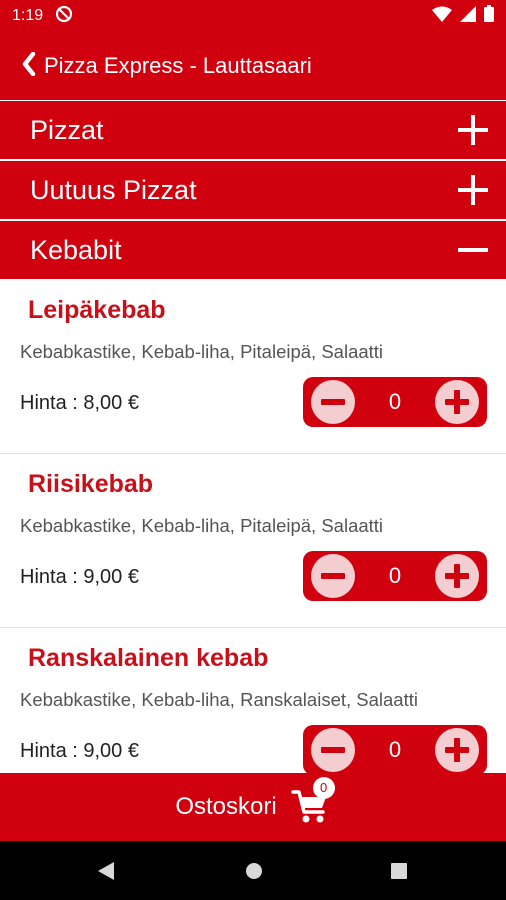 The height and width of the screenshot is (900, 506). I want to click on item-price: Hinta : 8,00 €, so click(79, 403).